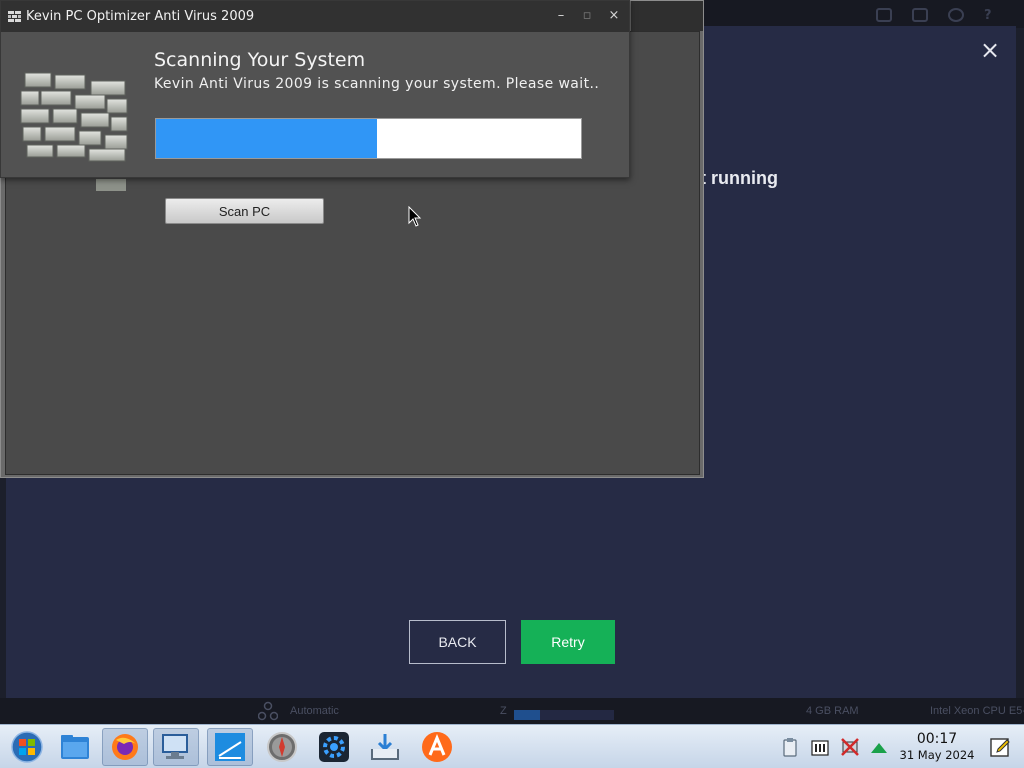 Image resolution: width=1024 pixels, height=768 pixels. I want to click on taskbar, so click(512, 746).